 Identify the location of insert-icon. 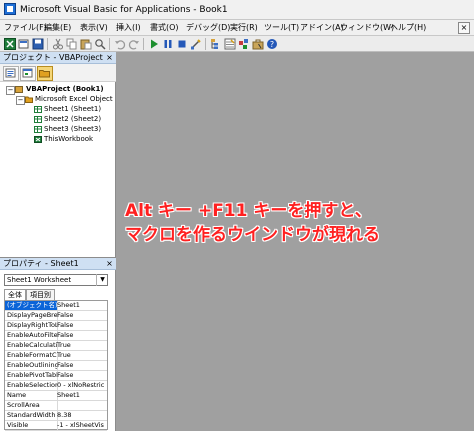
(24, 44).